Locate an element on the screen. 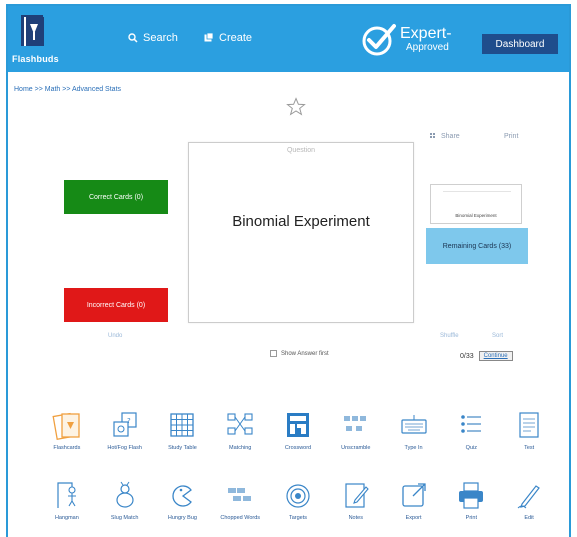 The height and width of the screenshot is (537, 577). type-in-icon is located at coordinates (413, 424).